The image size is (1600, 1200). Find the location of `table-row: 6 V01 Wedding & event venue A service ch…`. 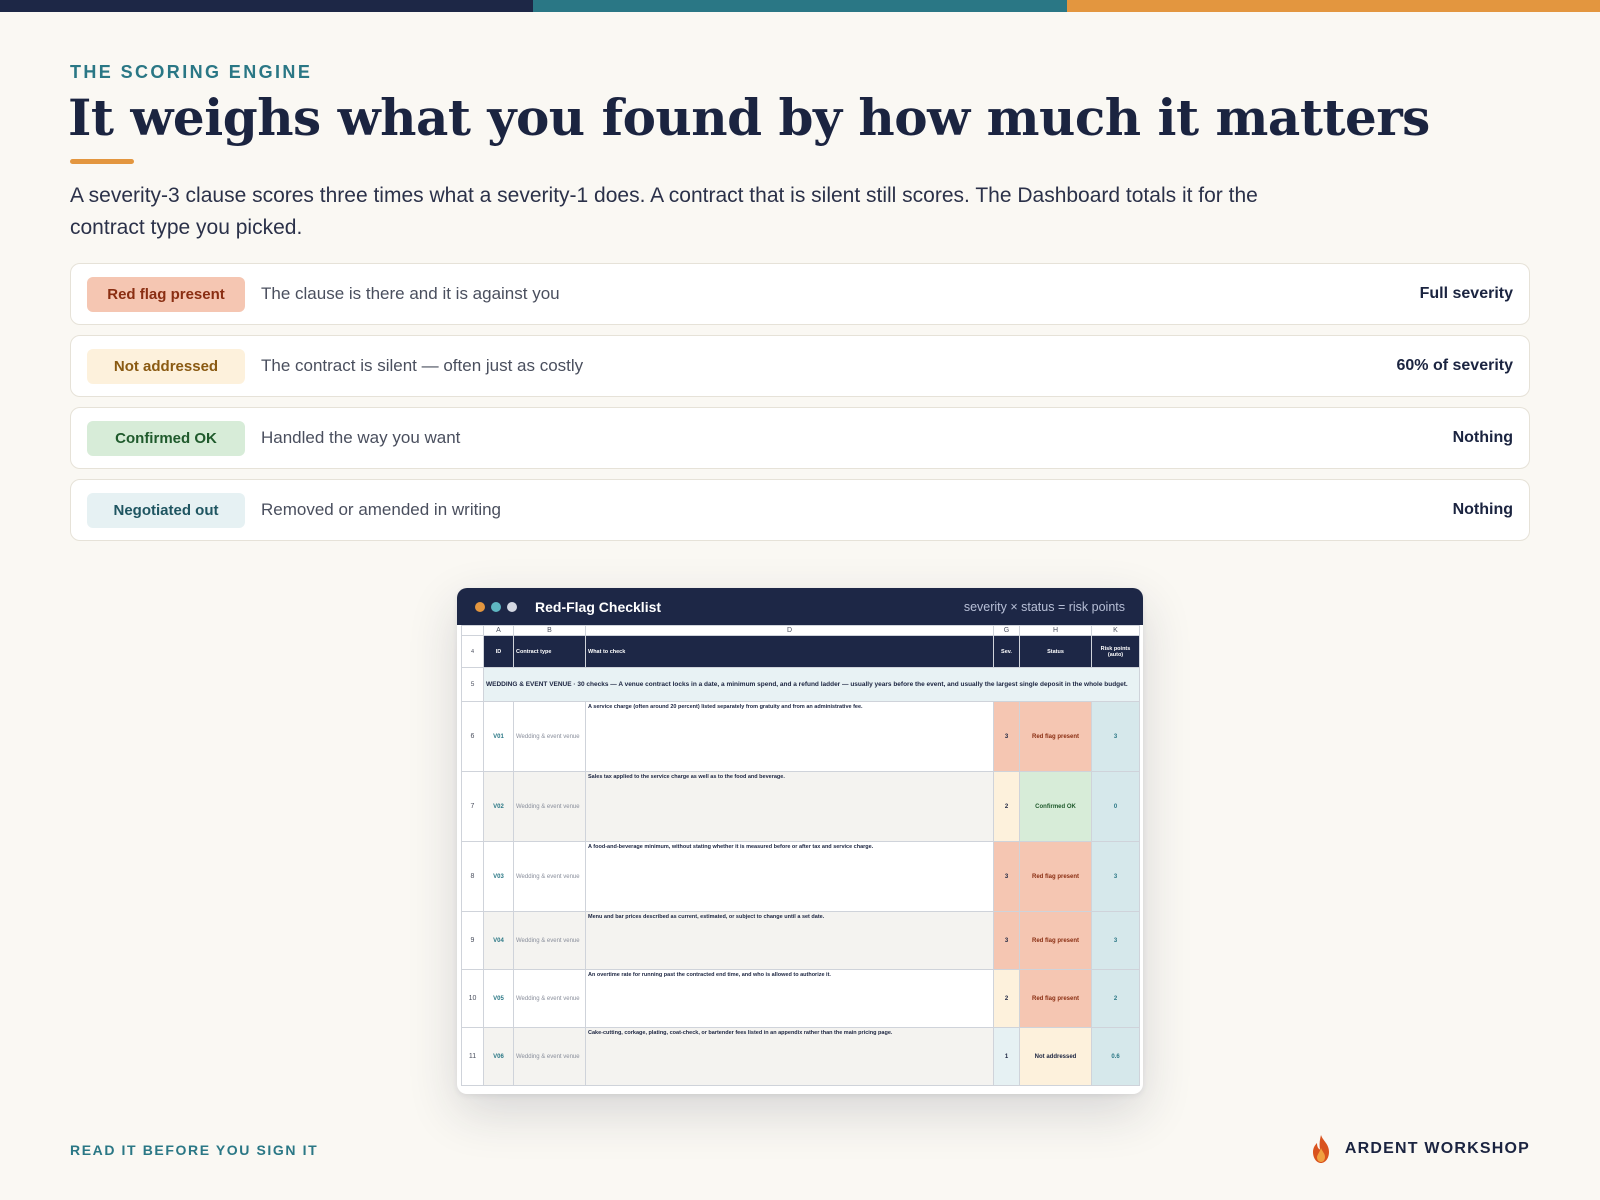

table-row: 6 V01 Wedding & event venue A service ch… is located at coordinates (800, 736).